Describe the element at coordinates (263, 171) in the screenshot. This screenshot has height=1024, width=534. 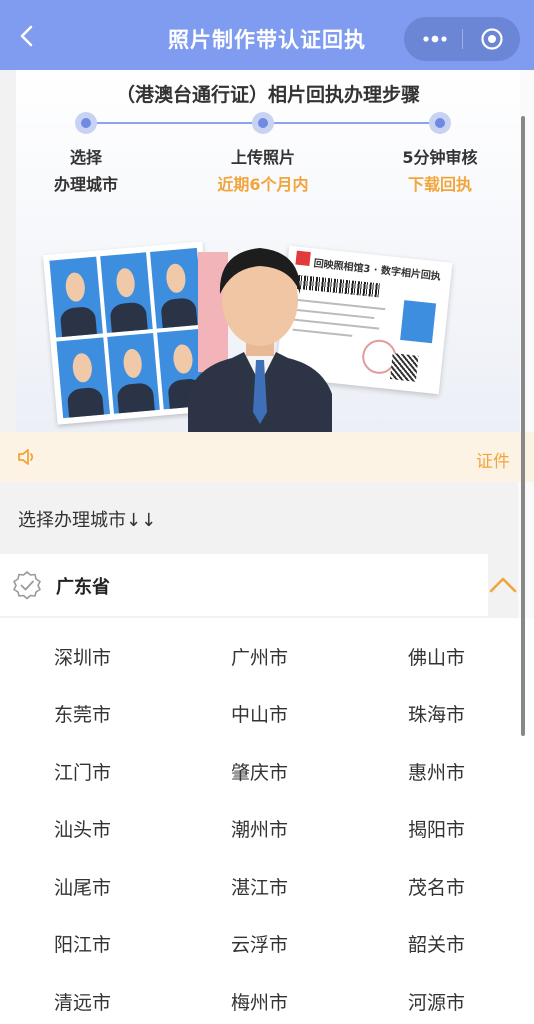
I see `step-2-label: 上传照片 近期6个月内` at that location.